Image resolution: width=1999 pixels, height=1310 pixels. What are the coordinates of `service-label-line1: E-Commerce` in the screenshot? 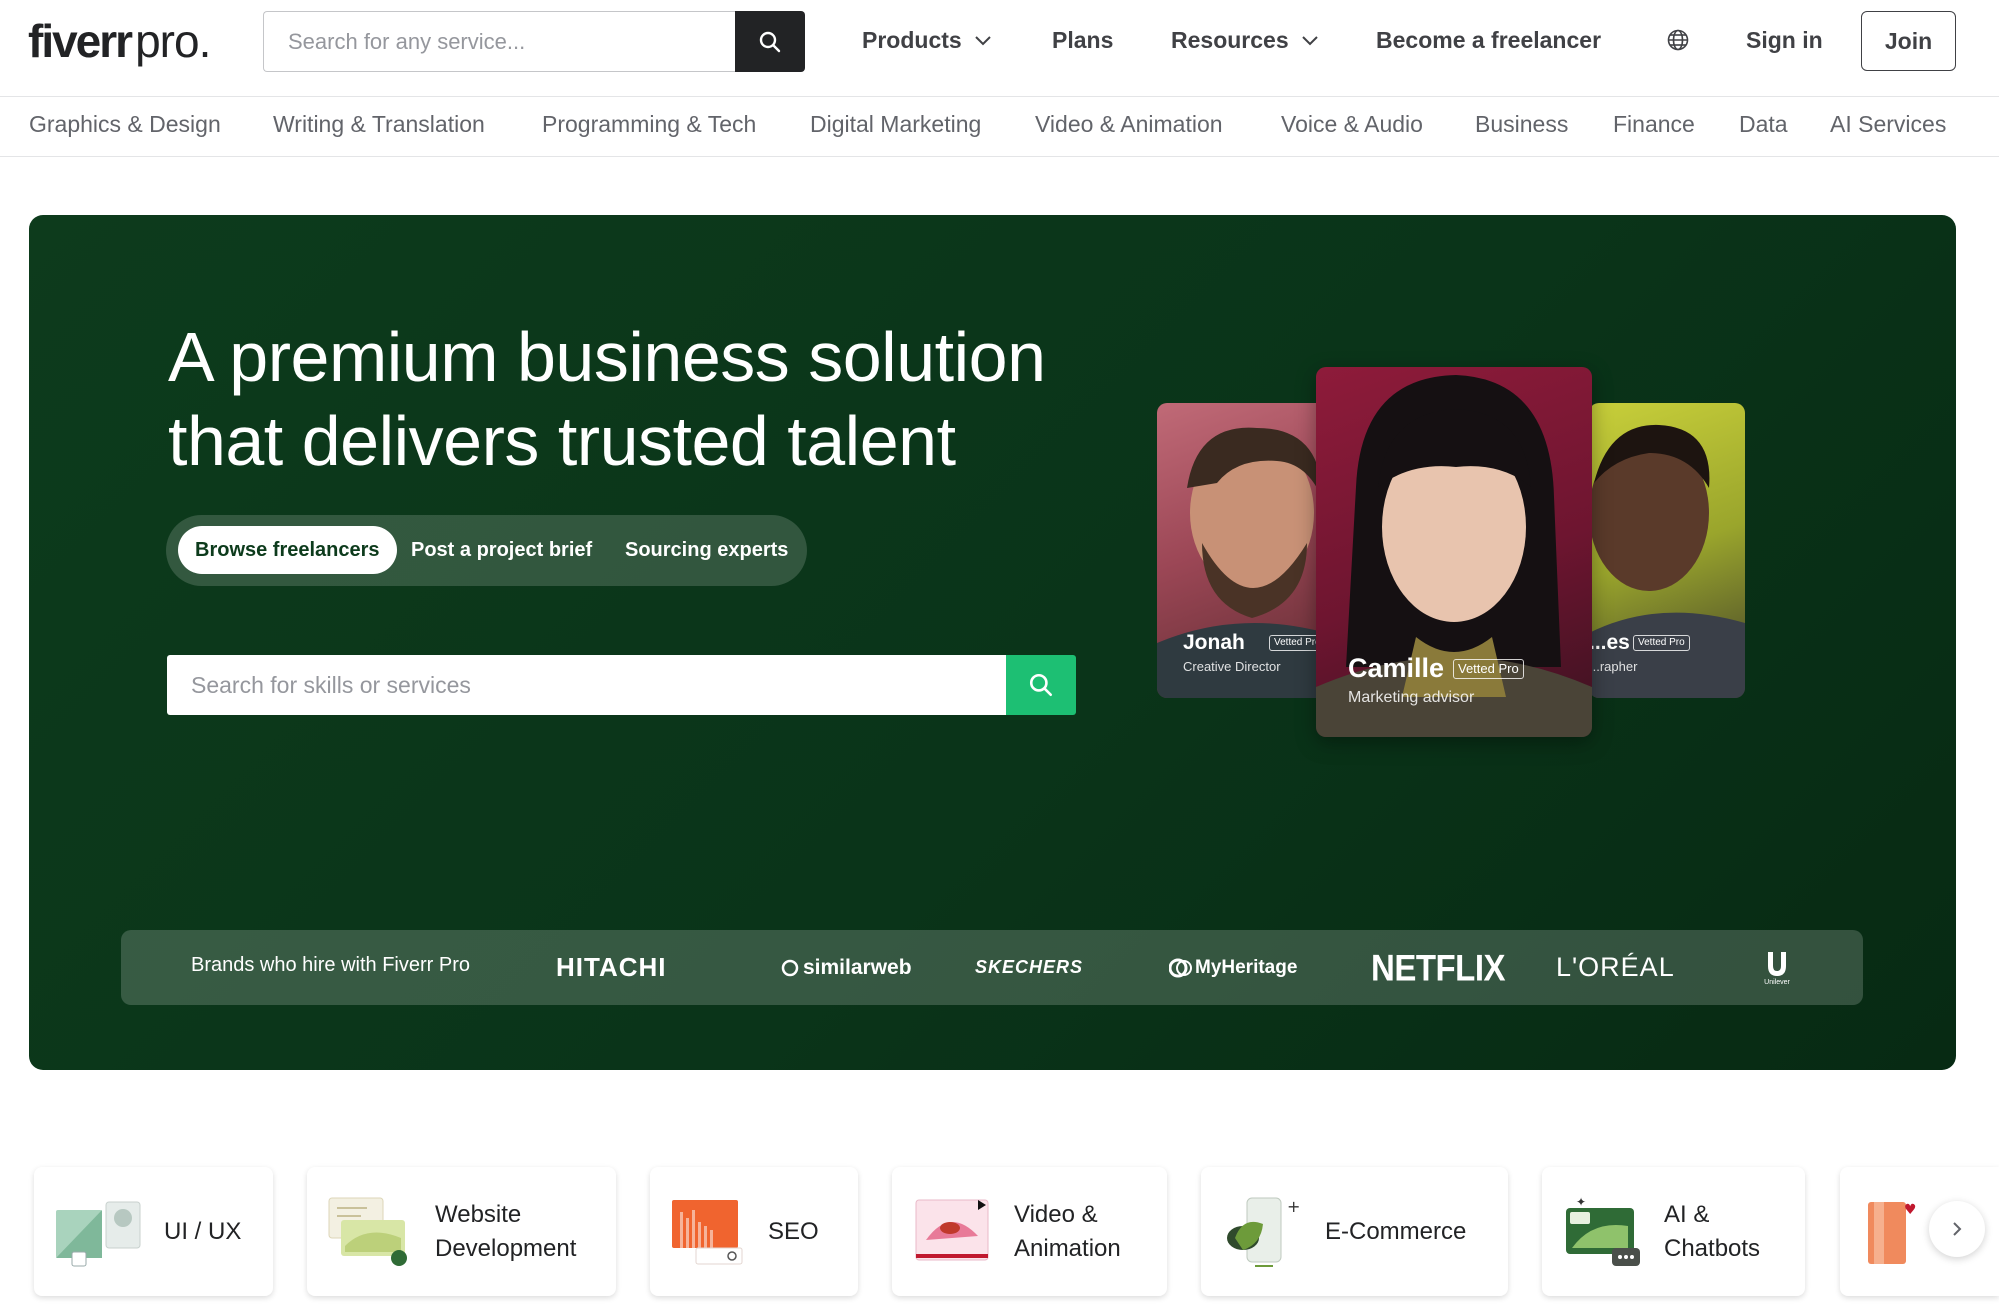 It's located at (1396, 1231).